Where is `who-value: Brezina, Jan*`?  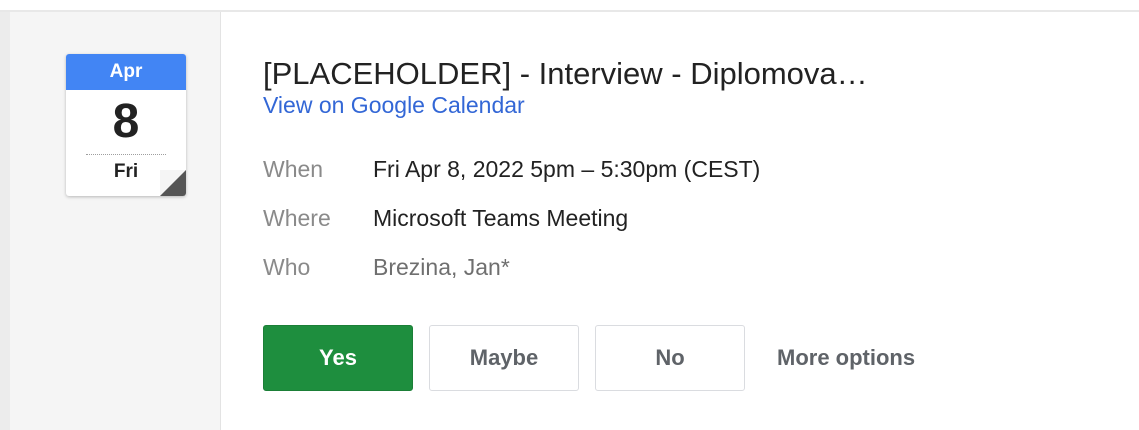
who-value: Brezina, Jan* is located at coordinates (441, 267).